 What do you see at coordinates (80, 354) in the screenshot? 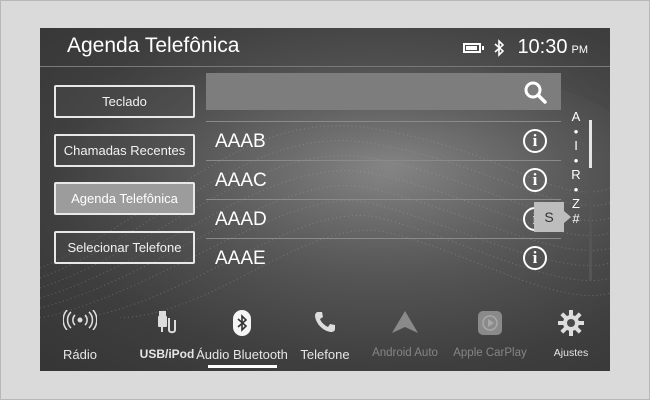
I see `nav-label: Rádio` at bounding box center [80, 354].